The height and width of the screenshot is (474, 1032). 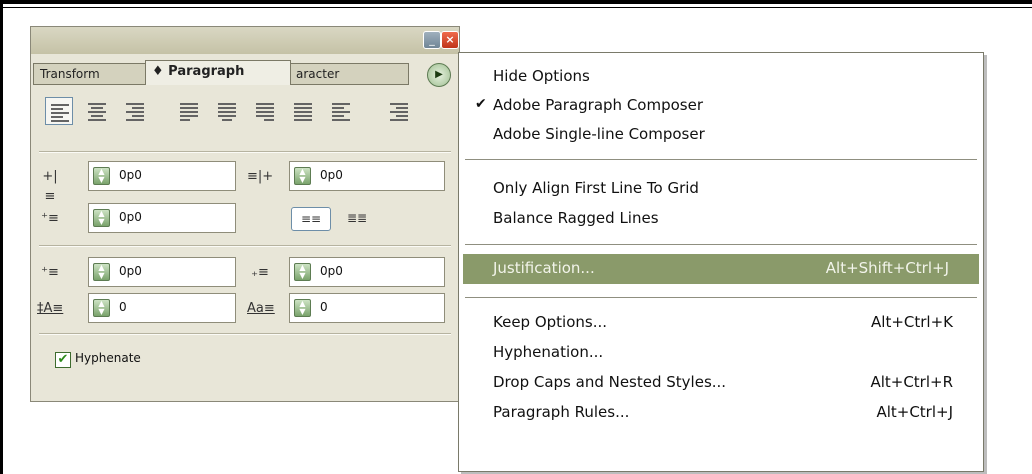 What do you see at coordinates (218, 72) in the screenshot?
I see `tab-paragraph: ♦ Paragraph` at bounding box center [218, 72].